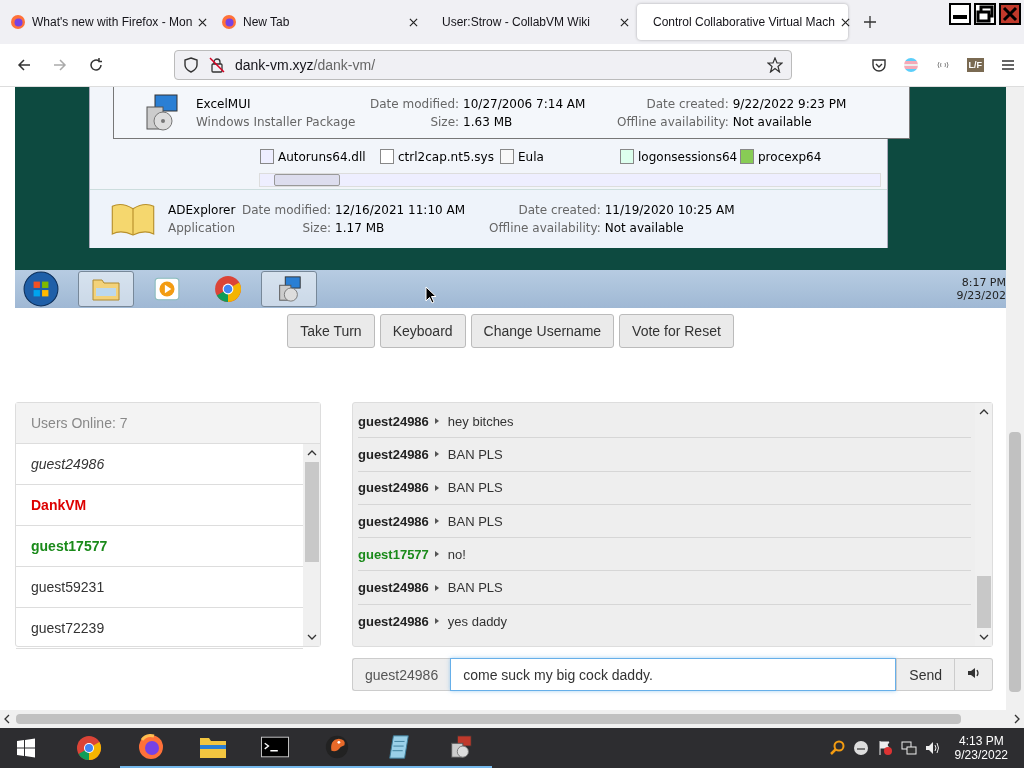  What do you see at coordinates (360, 228) in the screenshot?
I see `field-value: 1.17 MB` at bounding box center [360, 228].